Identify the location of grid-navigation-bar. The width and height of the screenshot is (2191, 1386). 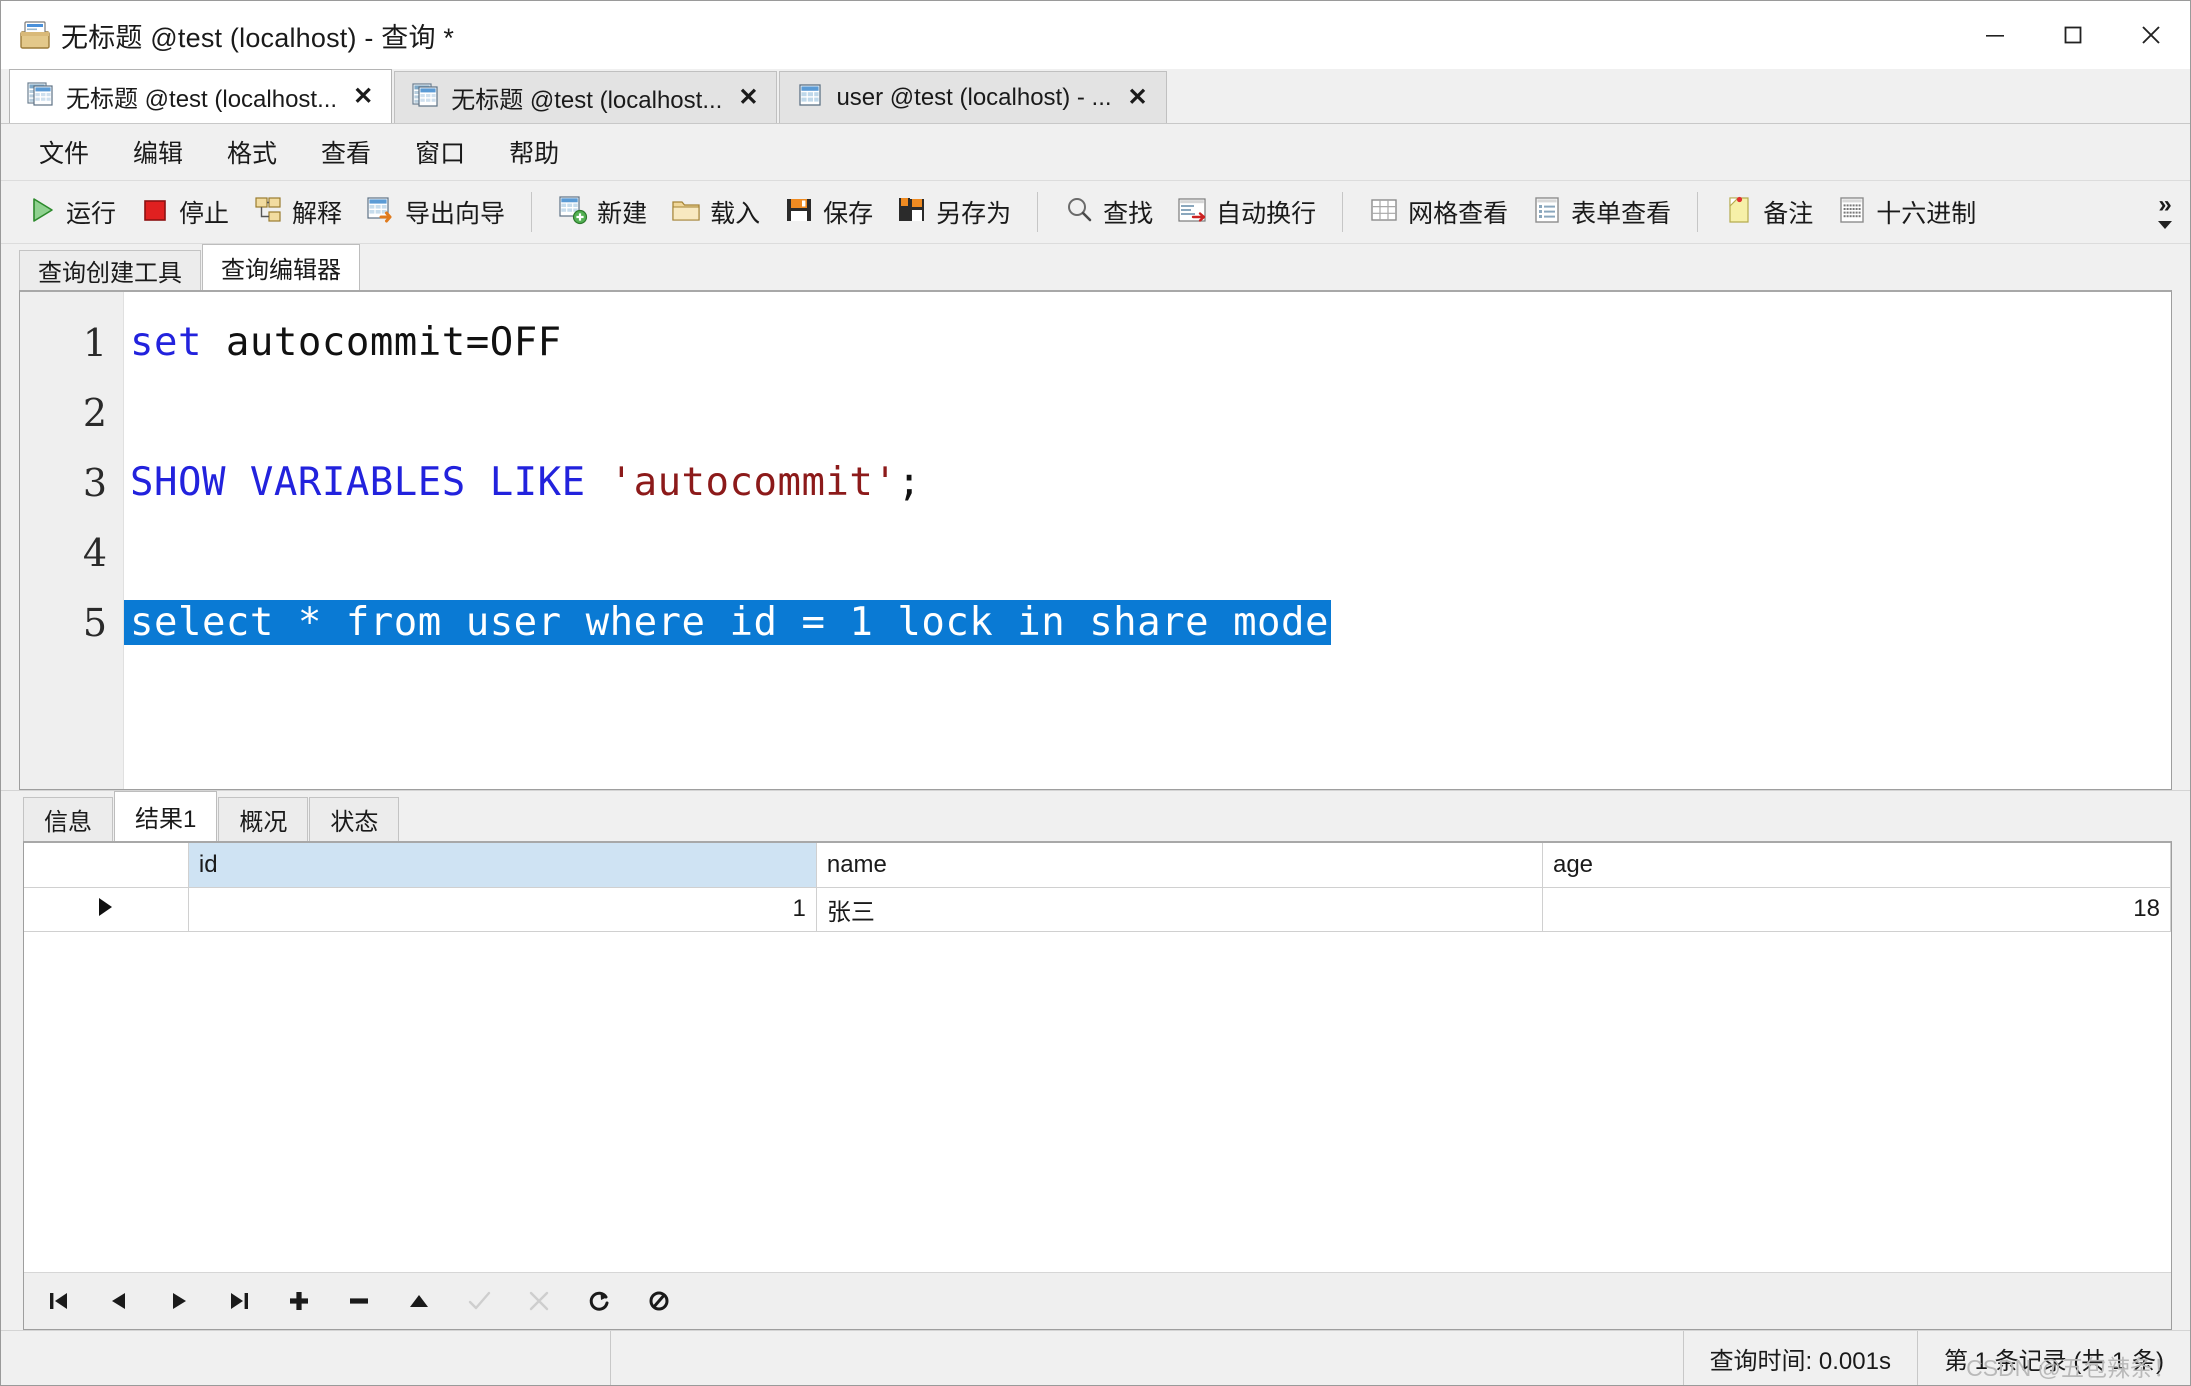
(1097, 1300).